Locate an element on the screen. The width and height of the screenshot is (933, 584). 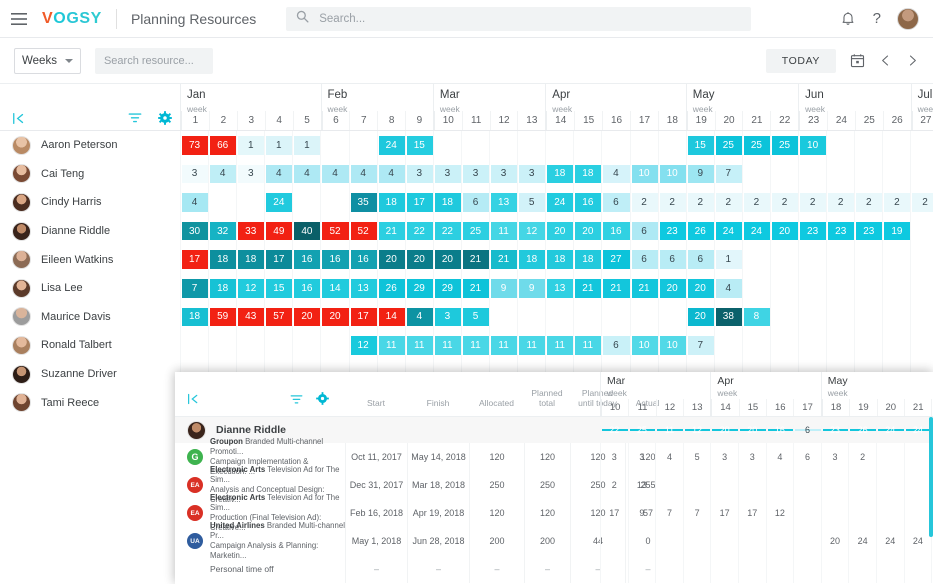
collapse-left-icon is located at coordinates (19, 118).